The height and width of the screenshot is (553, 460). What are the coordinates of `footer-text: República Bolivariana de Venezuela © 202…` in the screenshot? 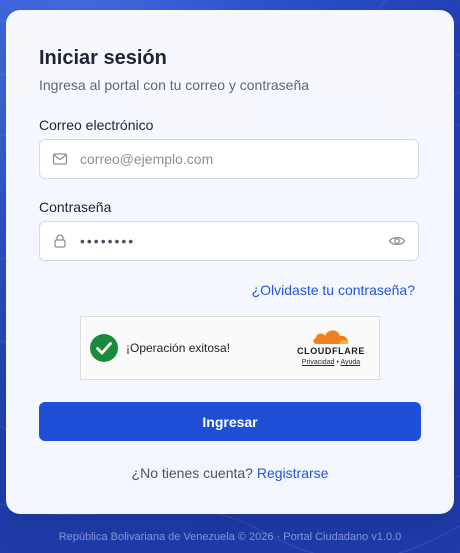 It's located at (230, 537).